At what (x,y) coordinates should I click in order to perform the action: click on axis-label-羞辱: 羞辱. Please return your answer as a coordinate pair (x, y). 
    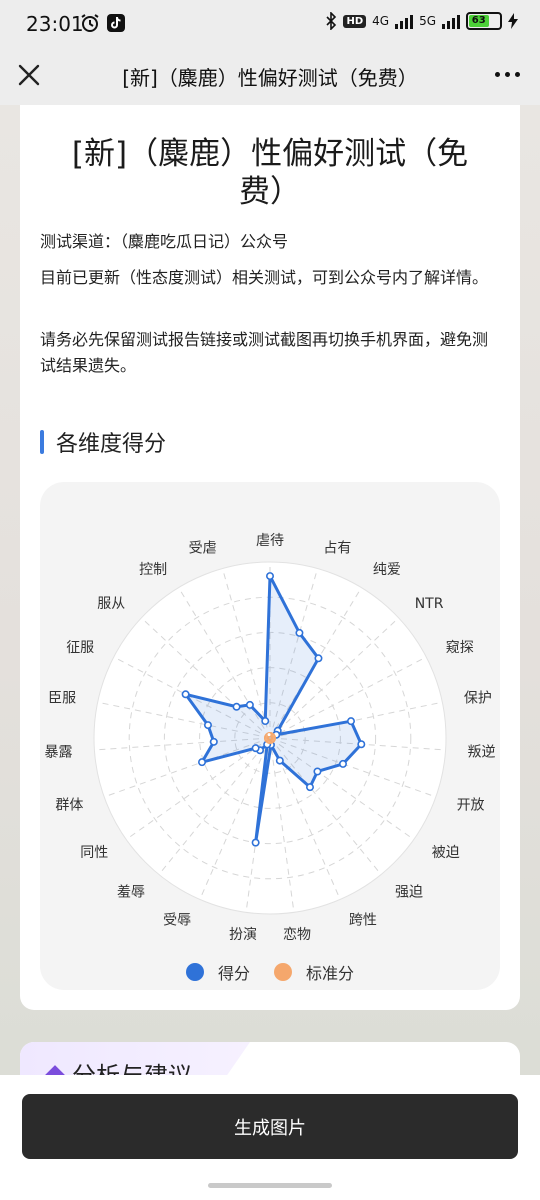
    Looking at the image, I should click on (131, 893).